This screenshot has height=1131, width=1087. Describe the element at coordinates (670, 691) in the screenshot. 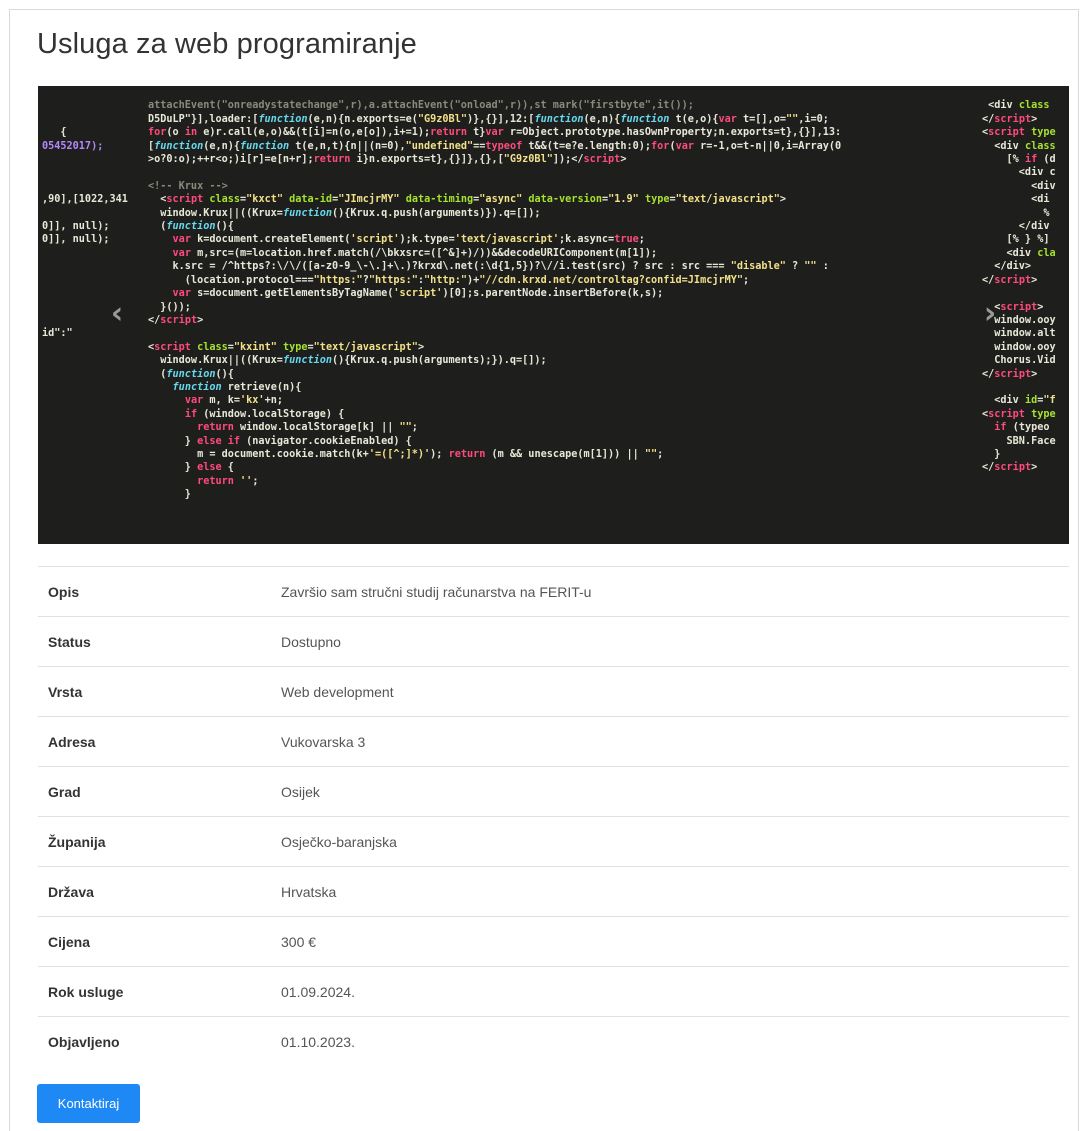

I see `row-value: Web development` at that location.